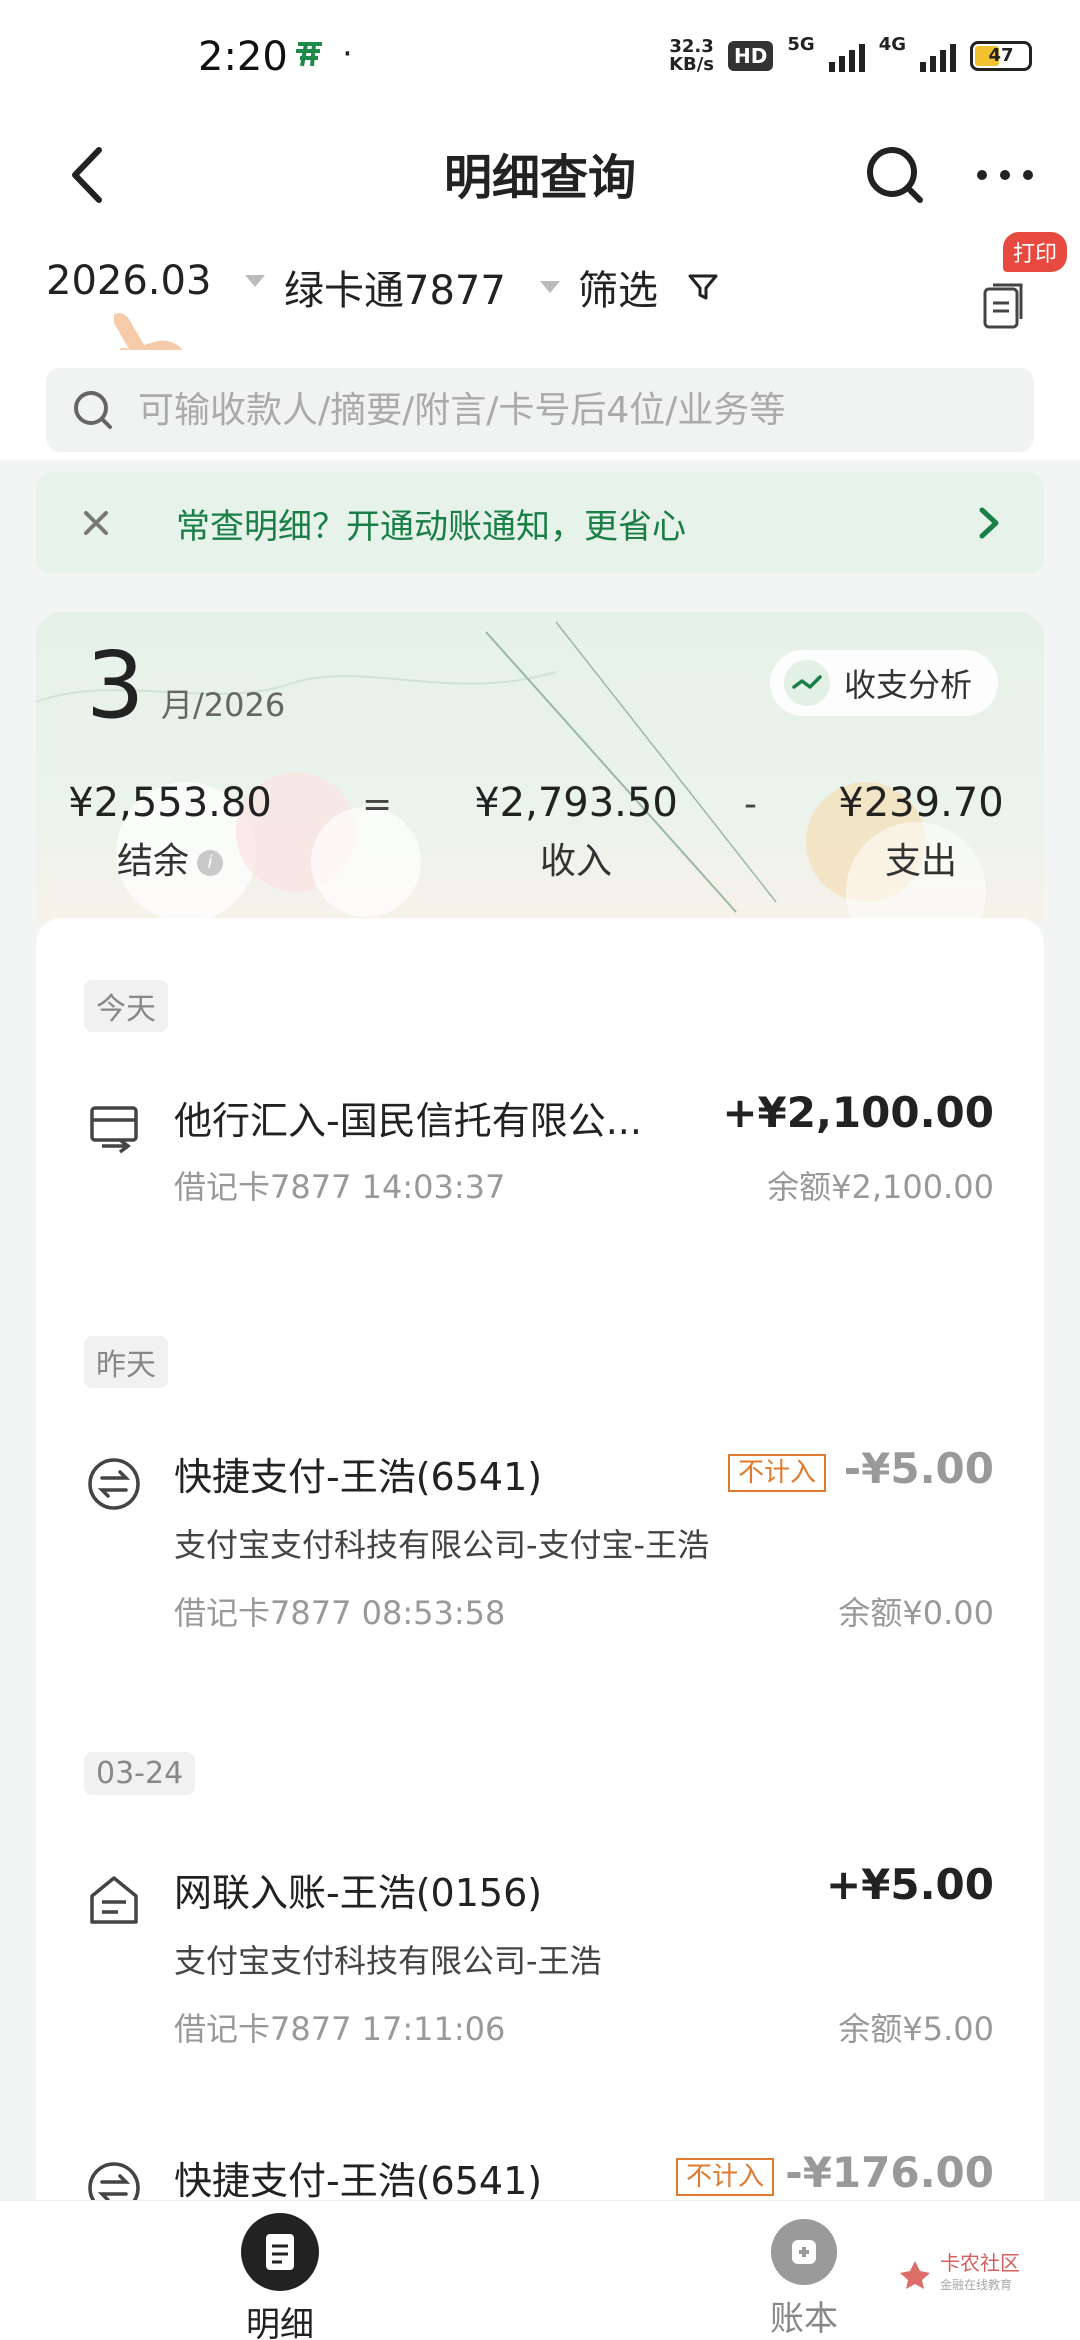 The image size is (1080, 2340). I want to click on watermark-text: 卡农社区 金融在线教育, so click(980, 2274).